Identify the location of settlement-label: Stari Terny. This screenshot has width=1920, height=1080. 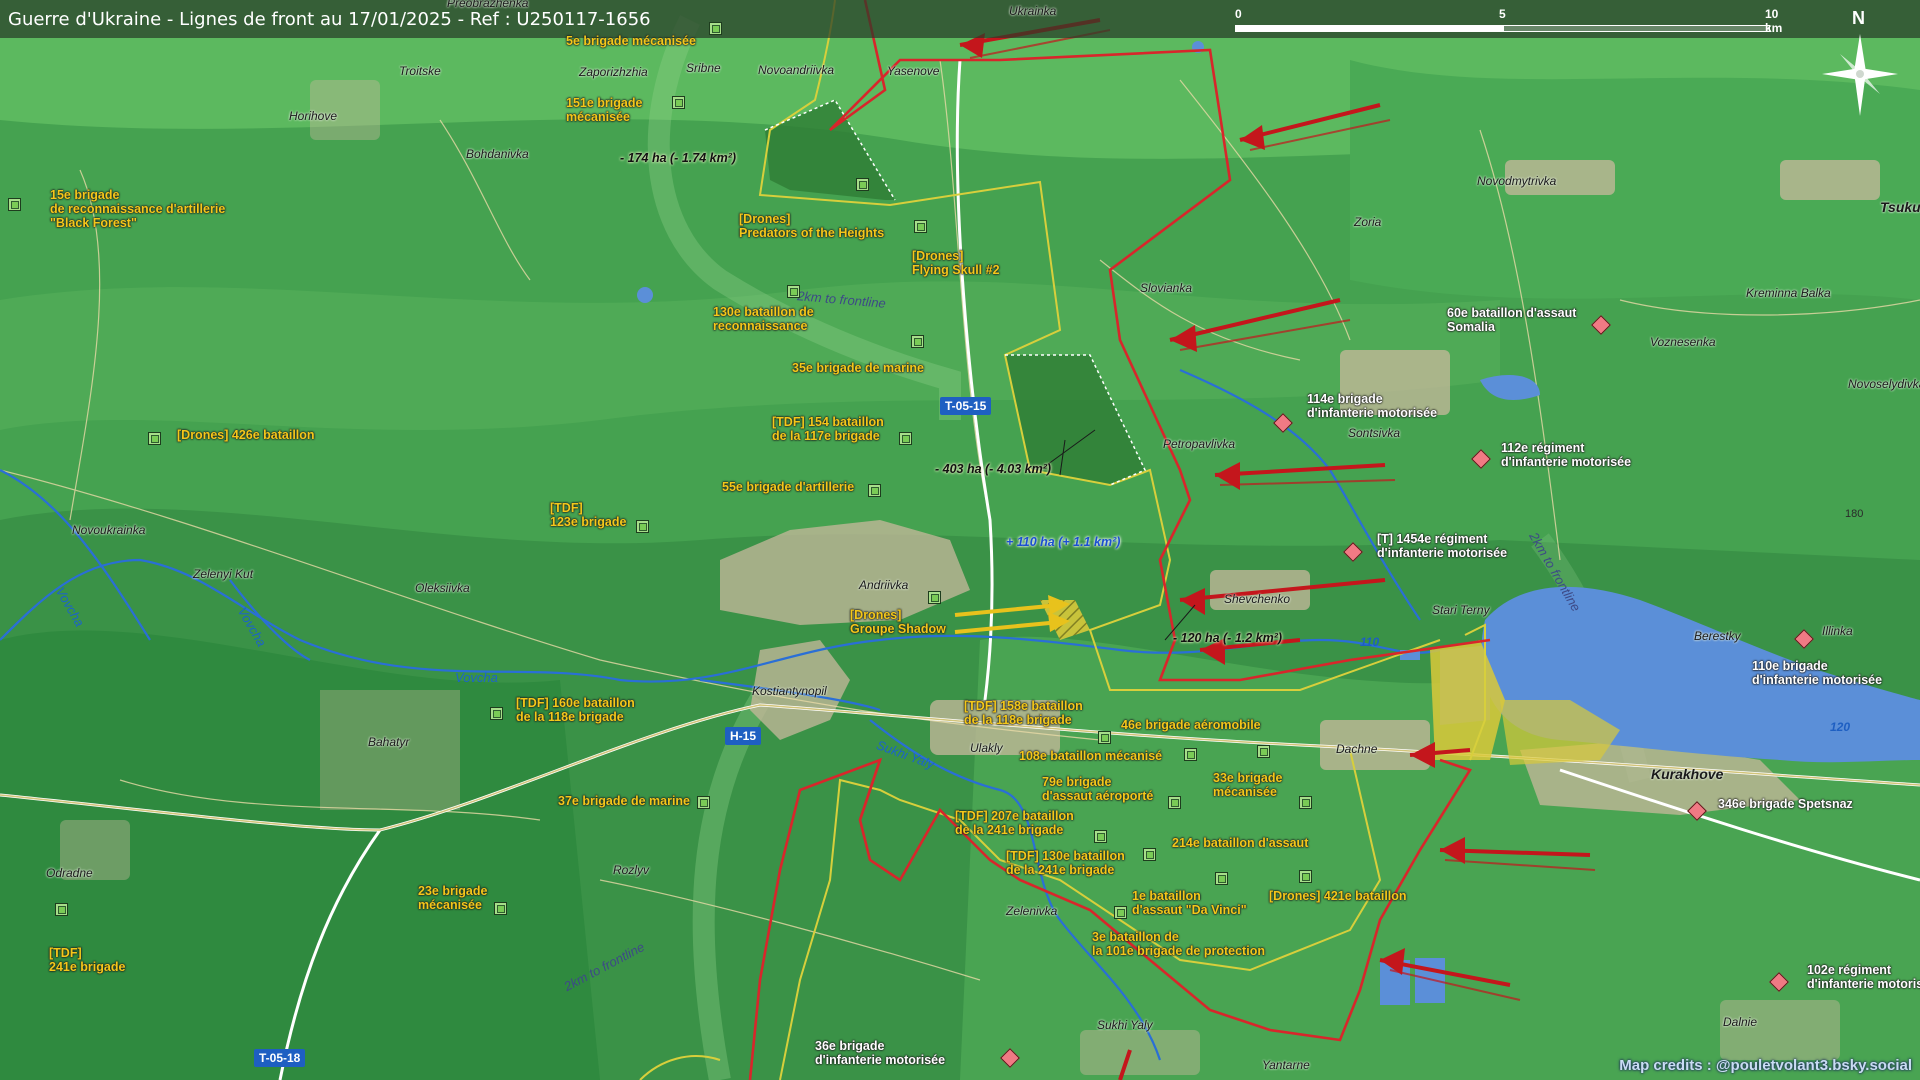
(1461, 610).